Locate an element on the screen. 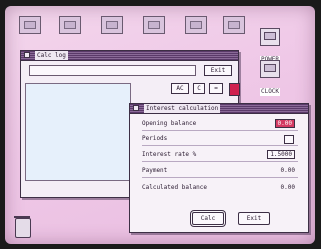 The height and width of the screenshot is (249, 321). dialog-title: Interest calculation is located at coordinates (182, 108).